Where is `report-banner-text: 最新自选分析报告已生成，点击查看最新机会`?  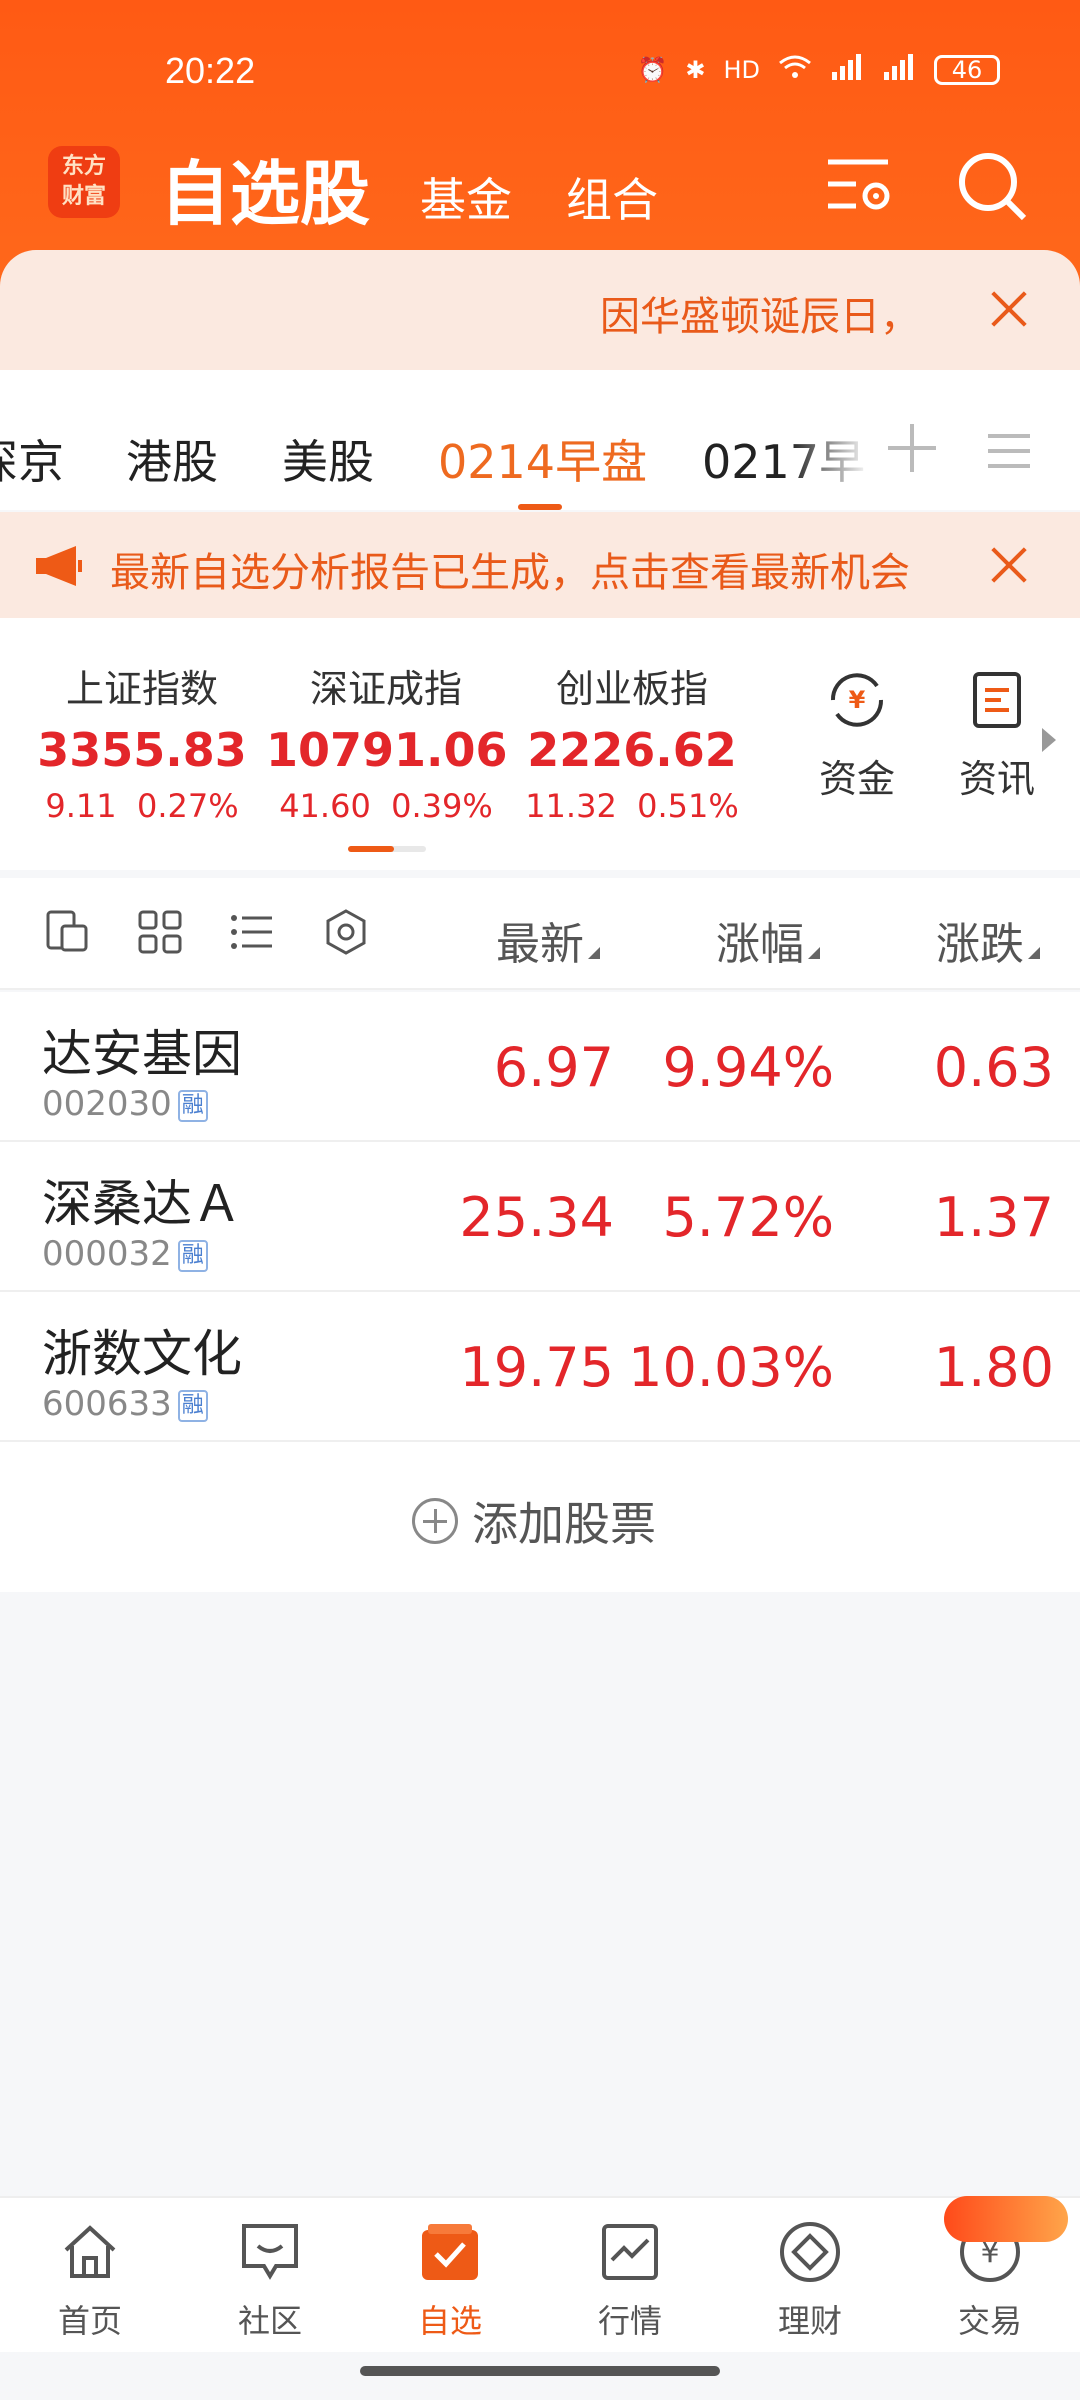 report-banner-text: 最新自选分析报告已生成，点击查看最新机会 is located at coordinates (510, 573).